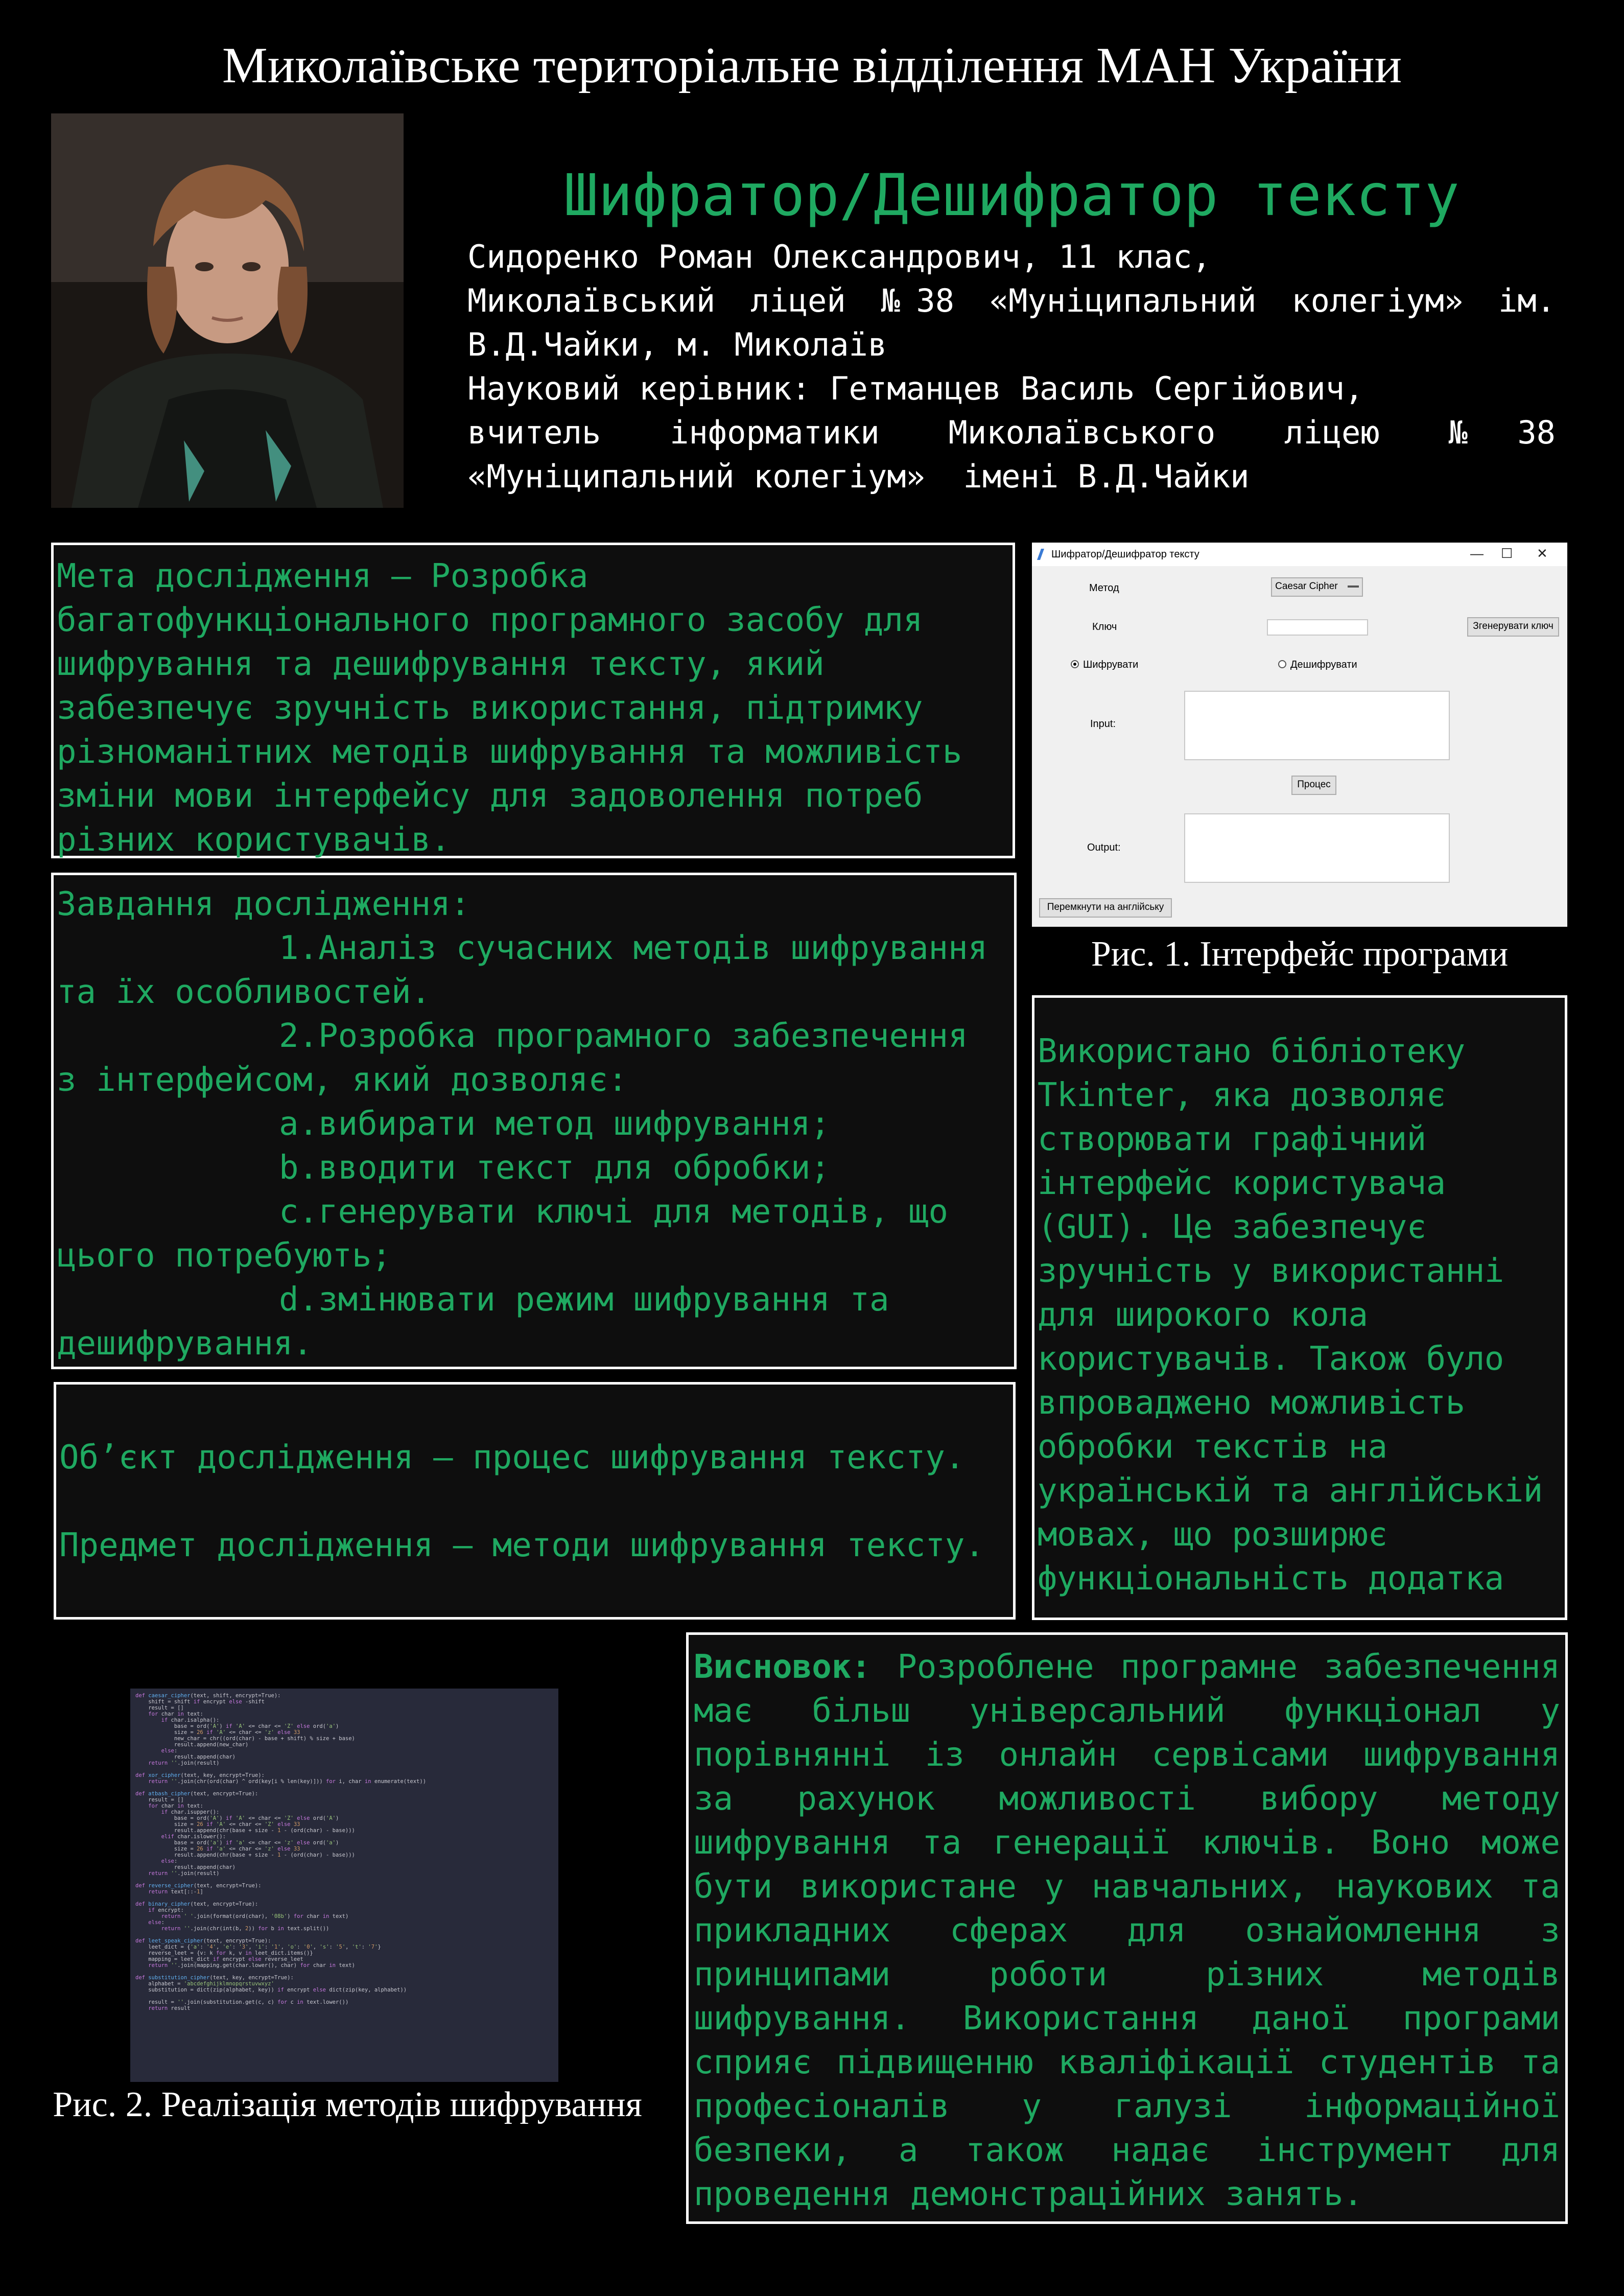 This screenshot has width=1624, height=2296. What do you see at coordinates (677, 344) in the screenshot?
I see `author-line: В.Д.Чайки, м. Миколаїв` at bounding box center [677, 344].